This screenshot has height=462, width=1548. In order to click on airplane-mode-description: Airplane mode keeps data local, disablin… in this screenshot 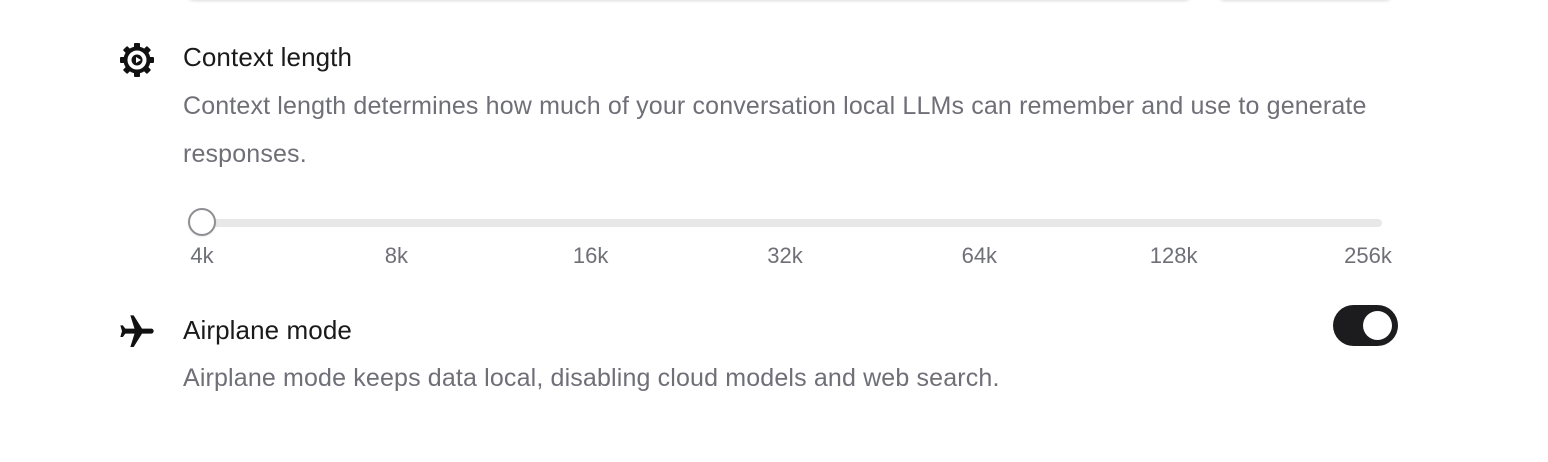, I will do `click(591, 378)`.